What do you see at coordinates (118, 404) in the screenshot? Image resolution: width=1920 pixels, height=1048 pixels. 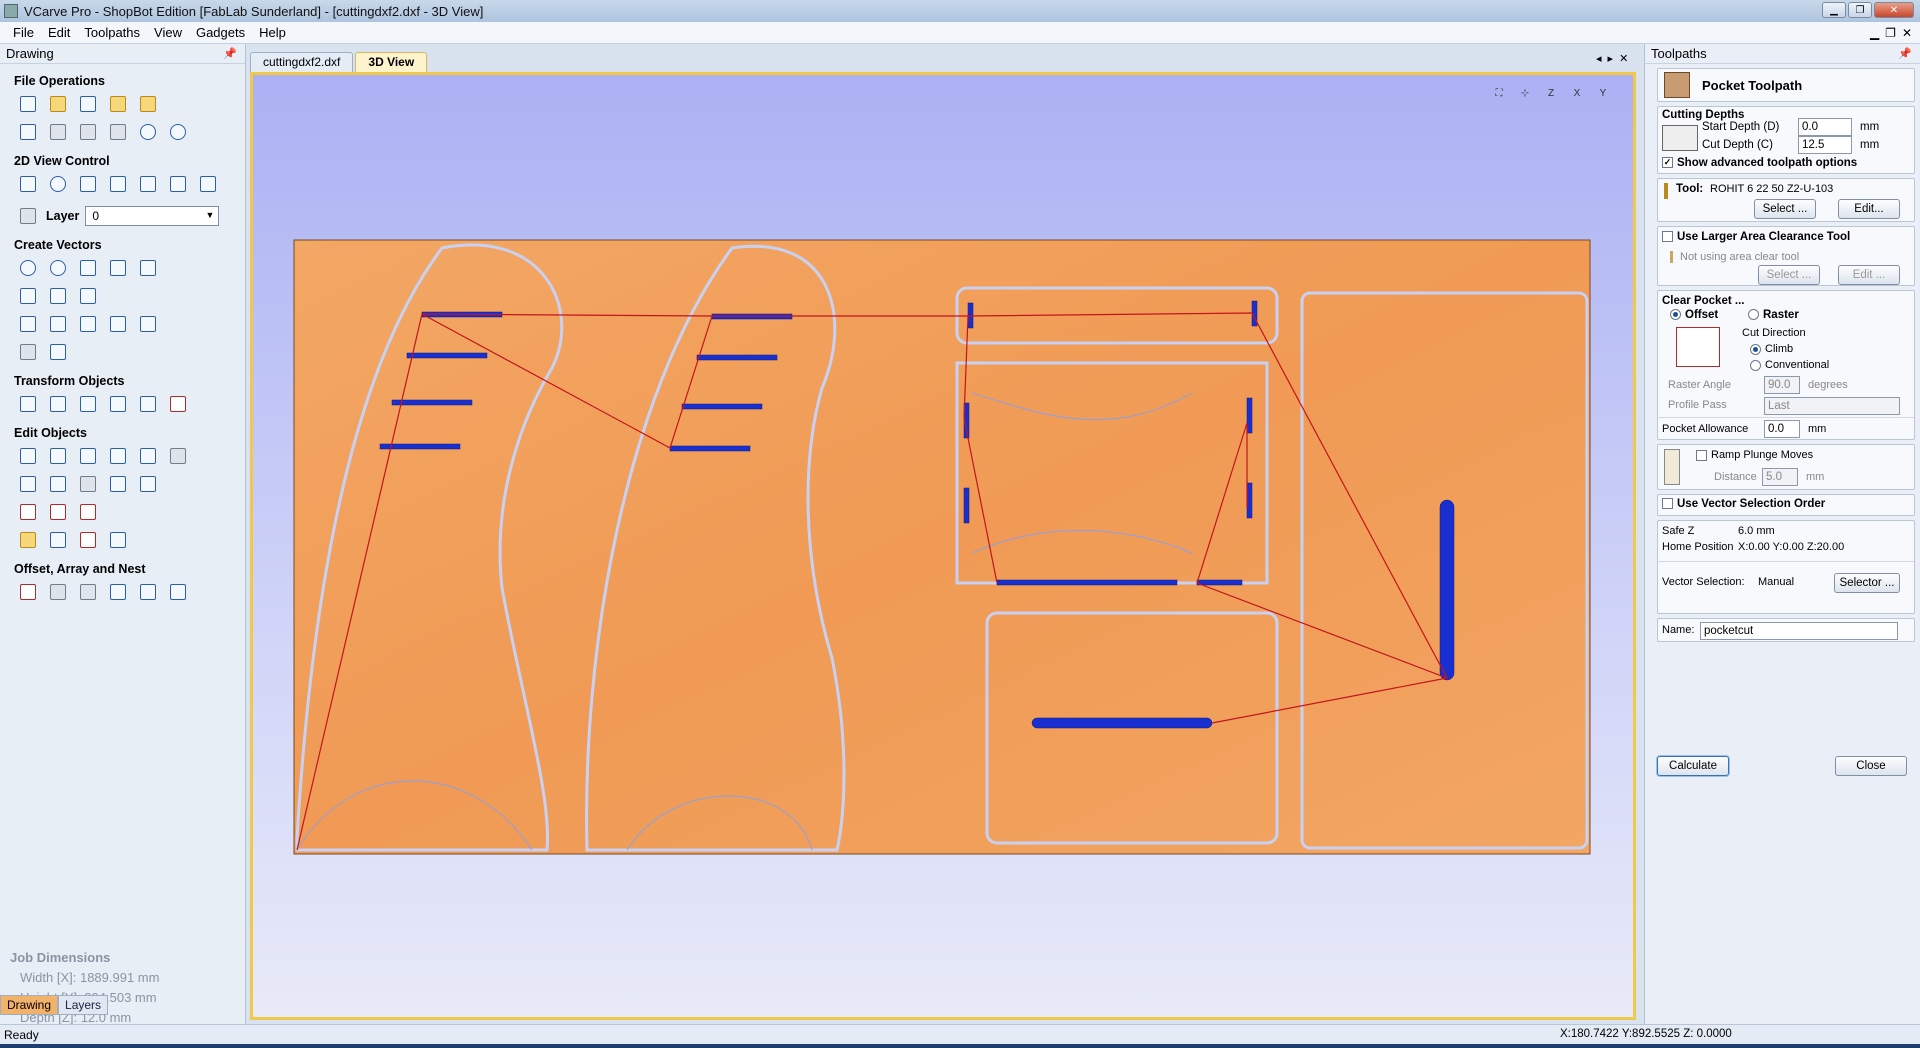 I see `mirror-icon` at bounding box center [118, 404].